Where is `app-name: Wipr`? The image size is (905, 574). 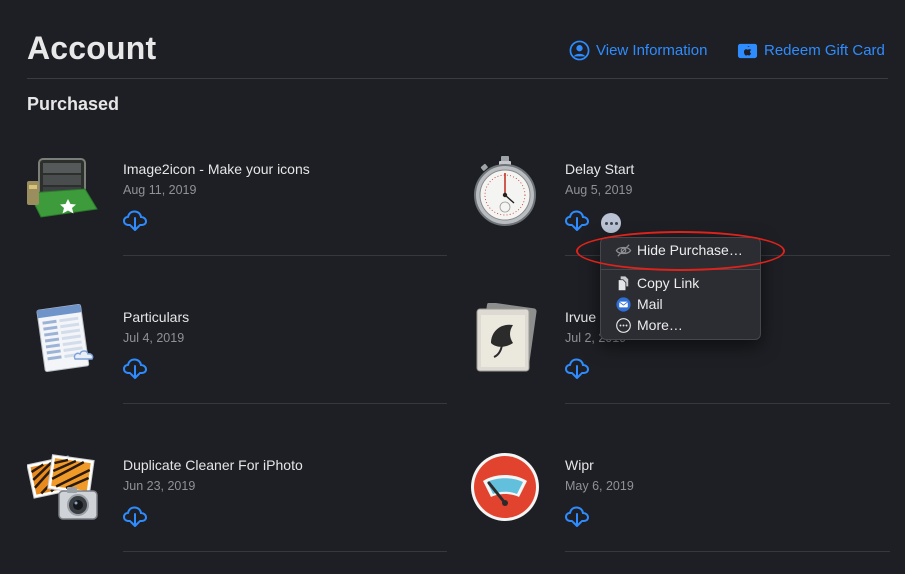
app-name: Wipr is located at coordinates (579, 465).